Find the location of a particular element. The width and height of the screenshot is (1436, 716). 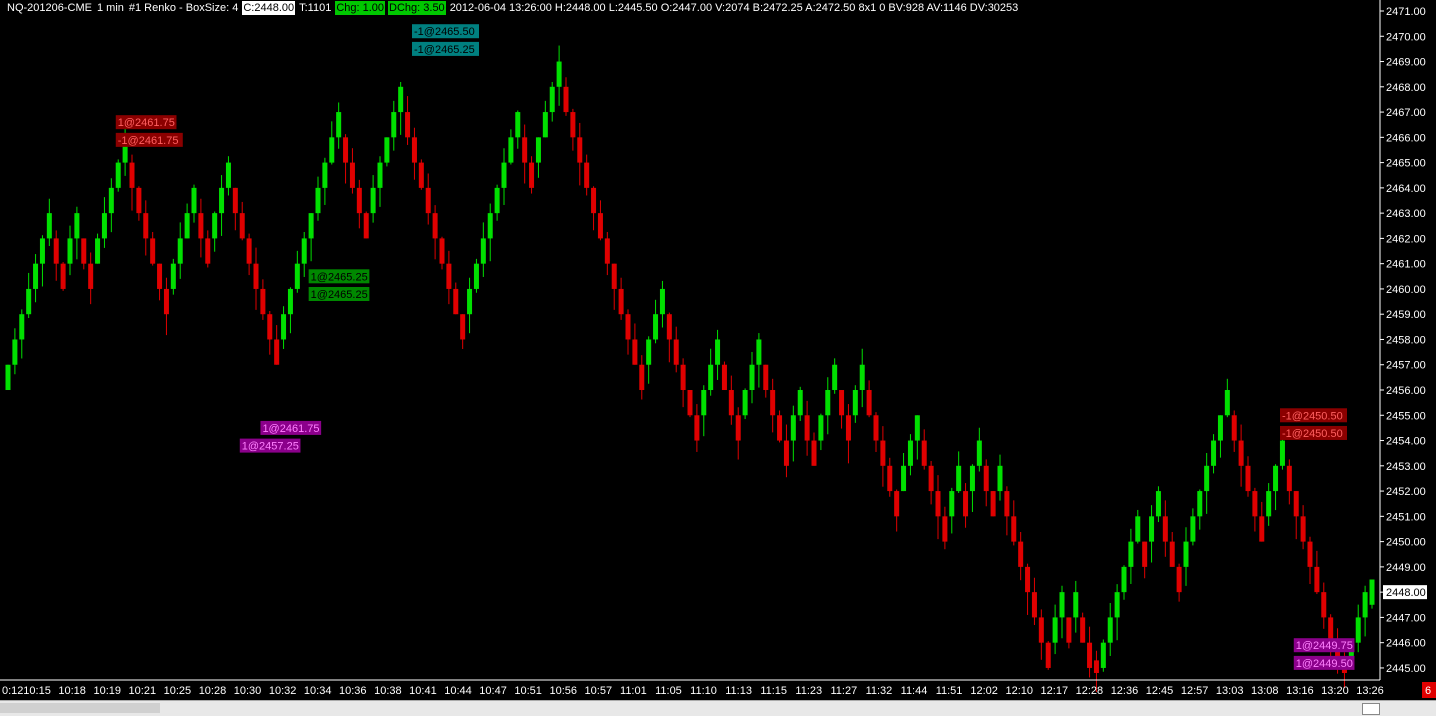

time-tick-label: 13:03 is located at coordinates (1230, 691).